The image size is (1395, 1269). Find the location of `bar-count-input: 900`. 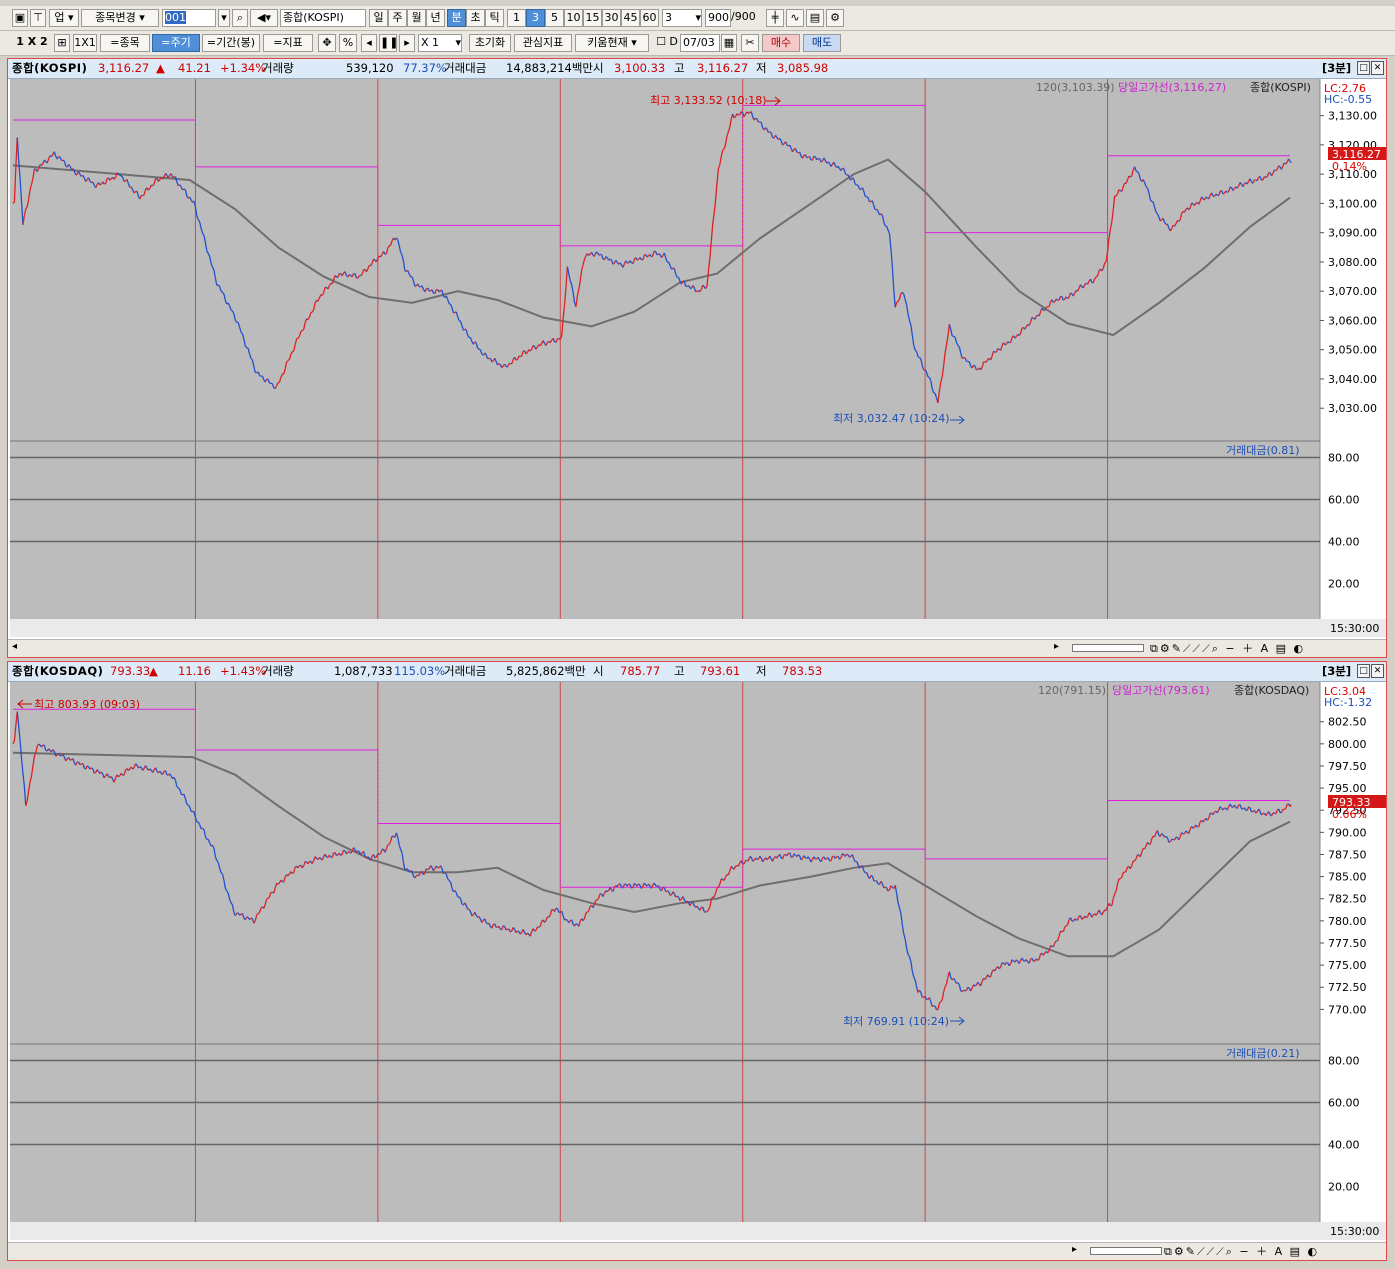

bar-count-input: 900 is located at coordinates (718, 18).